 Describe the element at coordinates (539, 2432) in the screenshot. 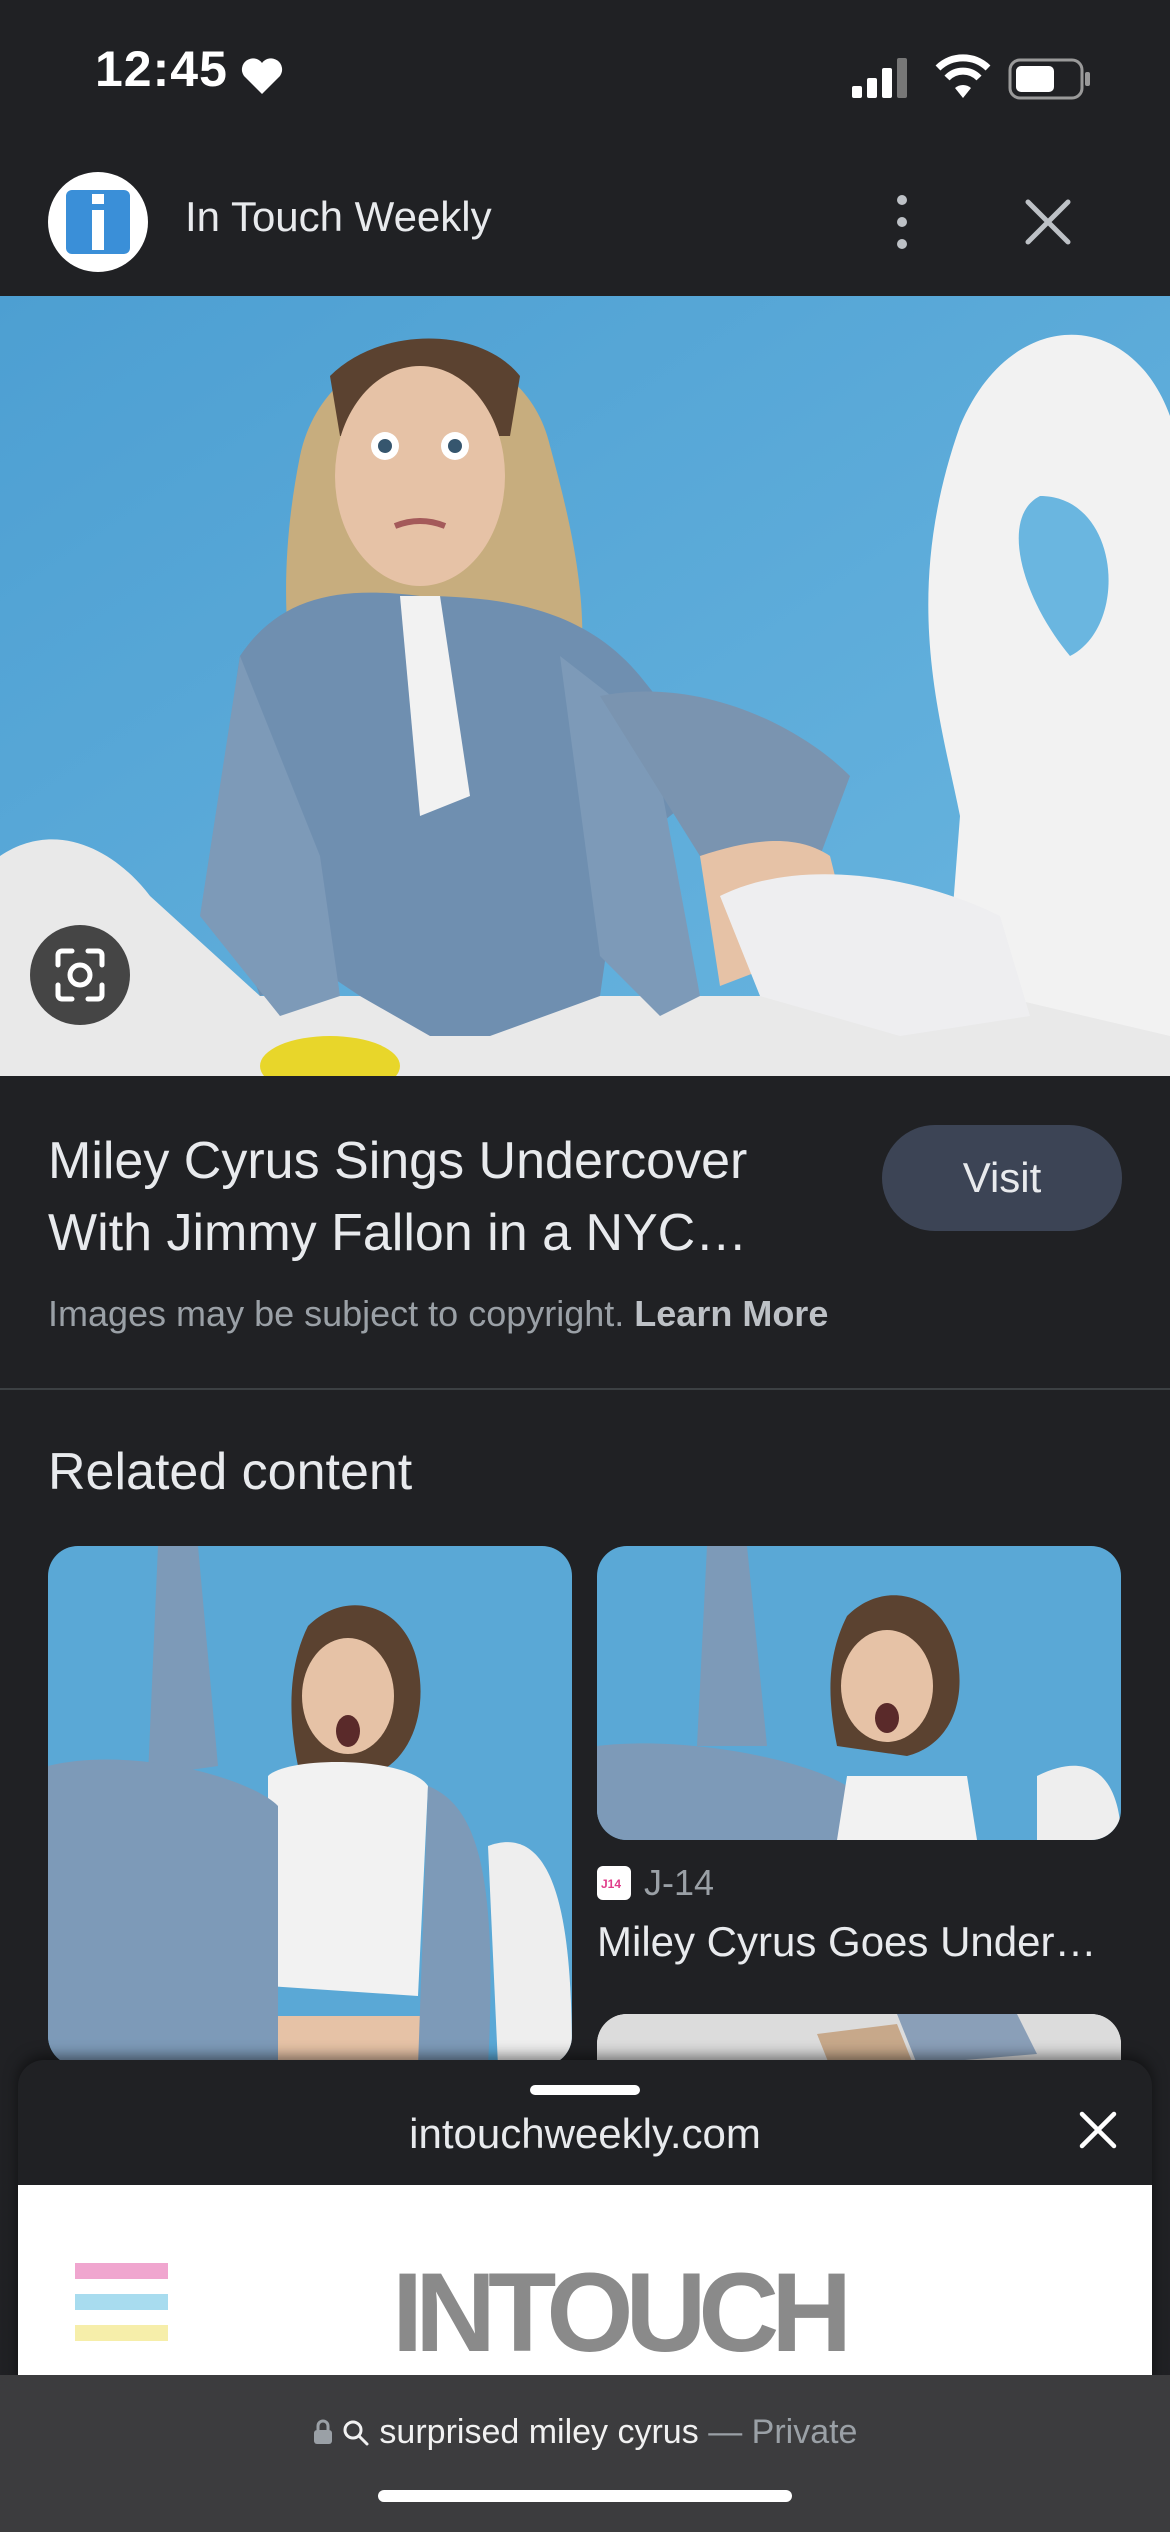

I see `search-query: surprised miley cyrus` at that location.